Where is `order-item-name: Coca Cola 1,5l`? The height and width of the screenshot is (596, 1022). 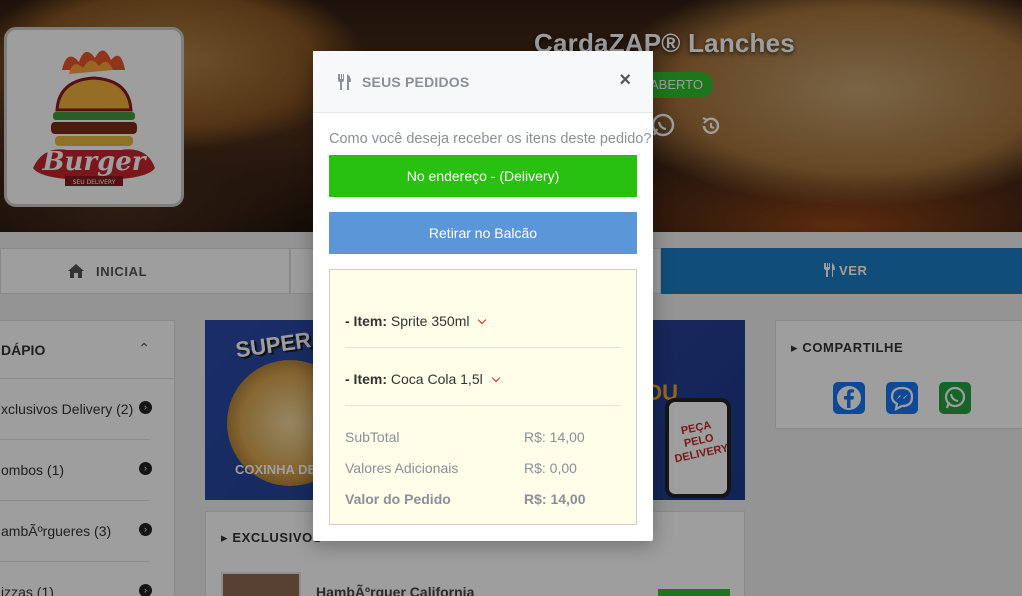
order-item-name: Coca Cola 1,5l is located at coordinates (436, 379).